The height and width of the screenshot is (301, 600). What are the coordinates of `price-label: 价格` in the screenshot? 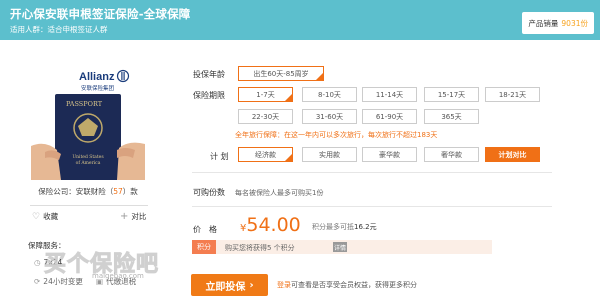 It's located at (209, 229).